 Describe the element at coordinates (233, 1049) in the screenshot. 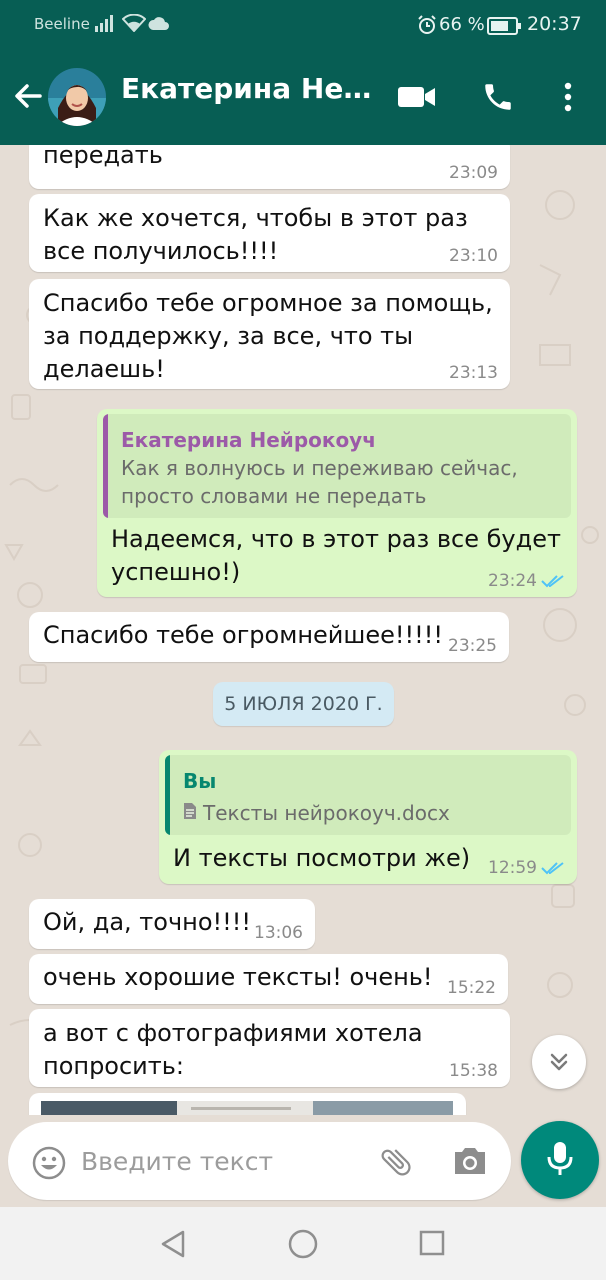

I see `message-text: а вот с фотографиями хотела попросить:` at that location.